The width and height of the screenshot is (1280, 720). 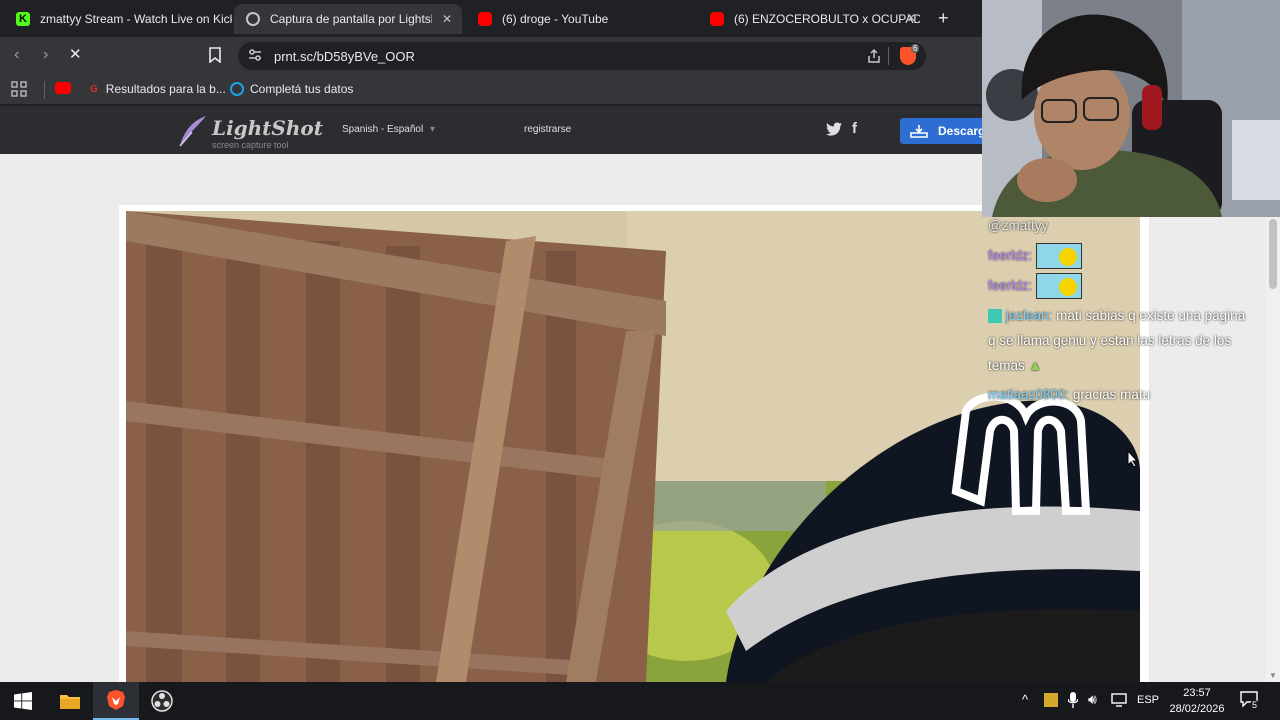 What do you see at coordinates (383, 129) in the screenshot?
I see `language-label: Spanish - Español` at bounding box center [383, 129].